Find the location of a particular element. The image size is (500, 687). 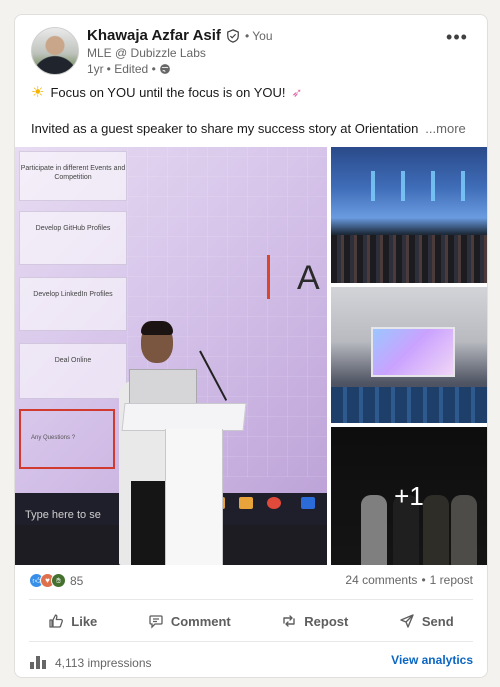

author-name-row: Khawaja Azfar Asif • You is located at coordinates (180, 35).